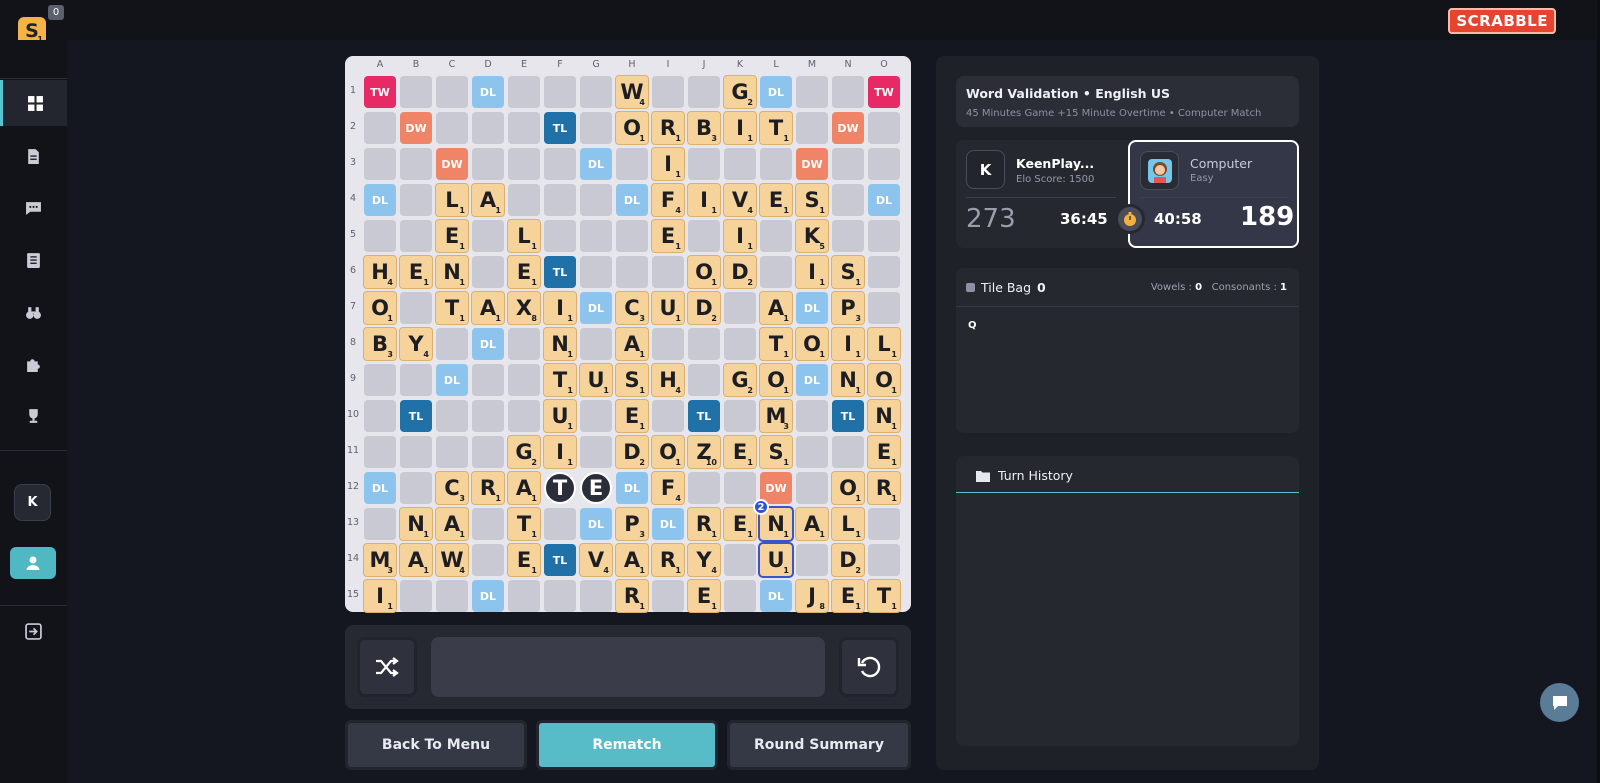  Describe the element at coordinates (627, 745) in the screenshot. I see `rematch-button: Rematch` at that location.